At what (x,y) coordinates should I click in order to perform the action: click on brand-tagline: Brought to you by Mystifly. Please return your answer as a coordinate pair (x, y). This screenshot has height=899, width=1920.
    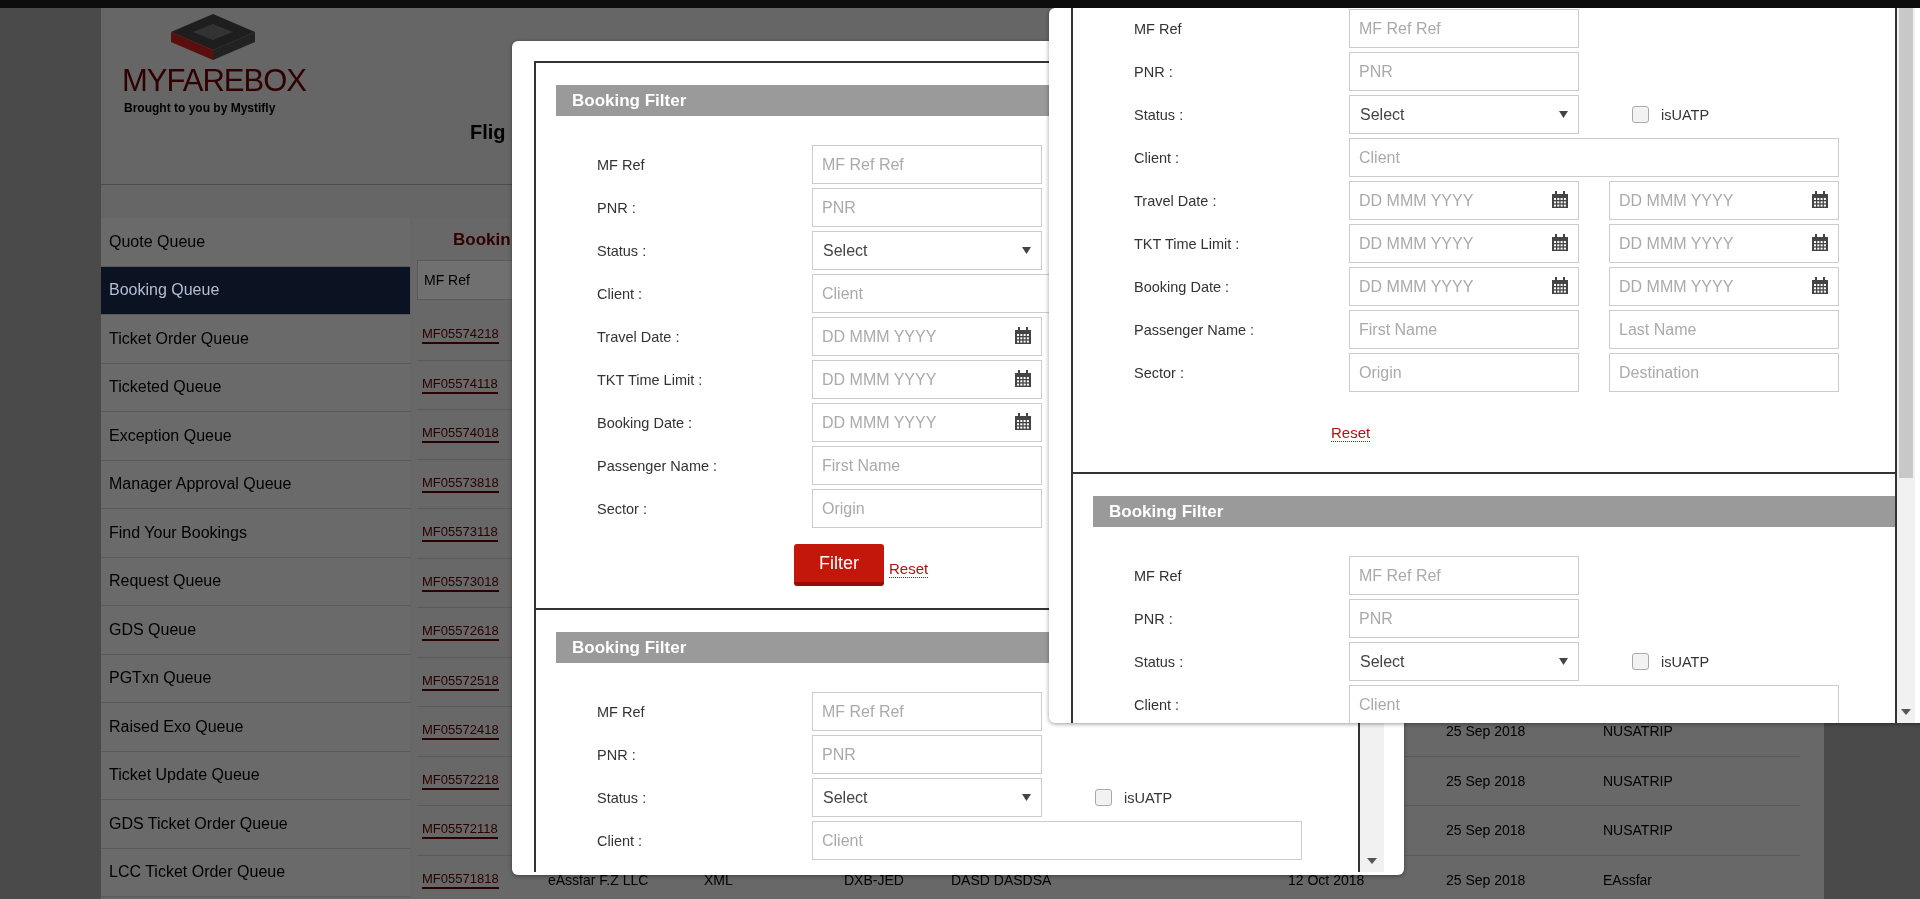
    Looking at the image, I should click on (200, 108).